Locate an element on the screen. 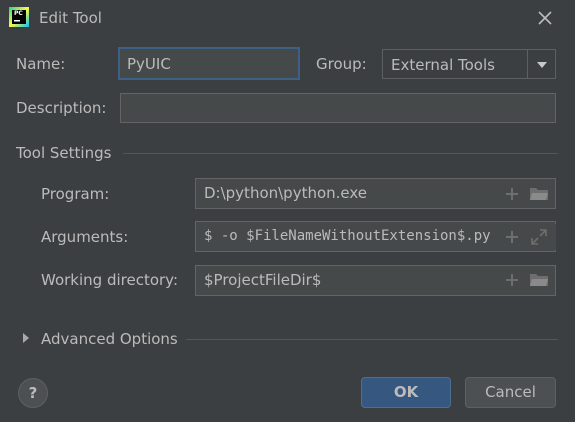  cancel-button: Cancel is located at coordinates (510, 392).